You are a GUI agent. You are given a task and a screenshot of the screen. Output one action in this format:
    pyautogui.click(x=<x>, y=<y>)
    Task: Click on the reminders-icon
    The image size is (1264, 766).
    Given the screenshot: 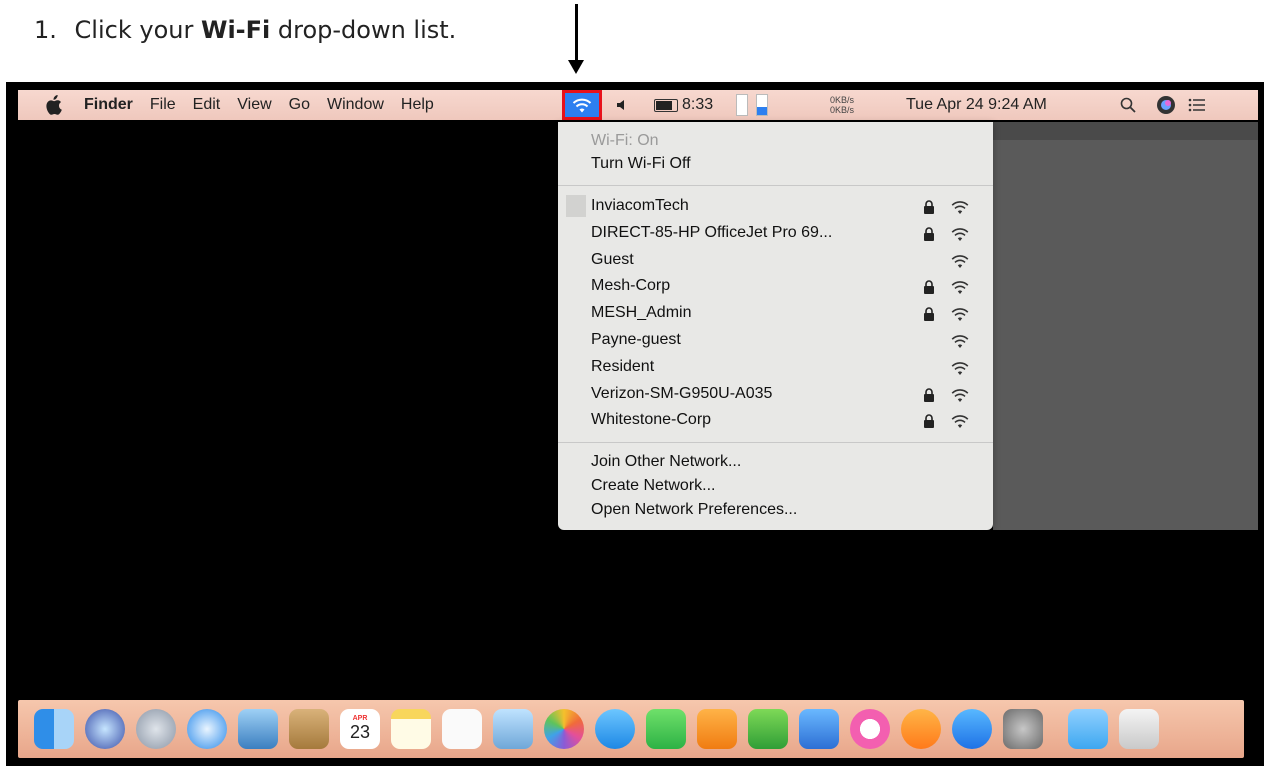 What is the action you would take?
    pyautogui.click(x=462, y=729)
    